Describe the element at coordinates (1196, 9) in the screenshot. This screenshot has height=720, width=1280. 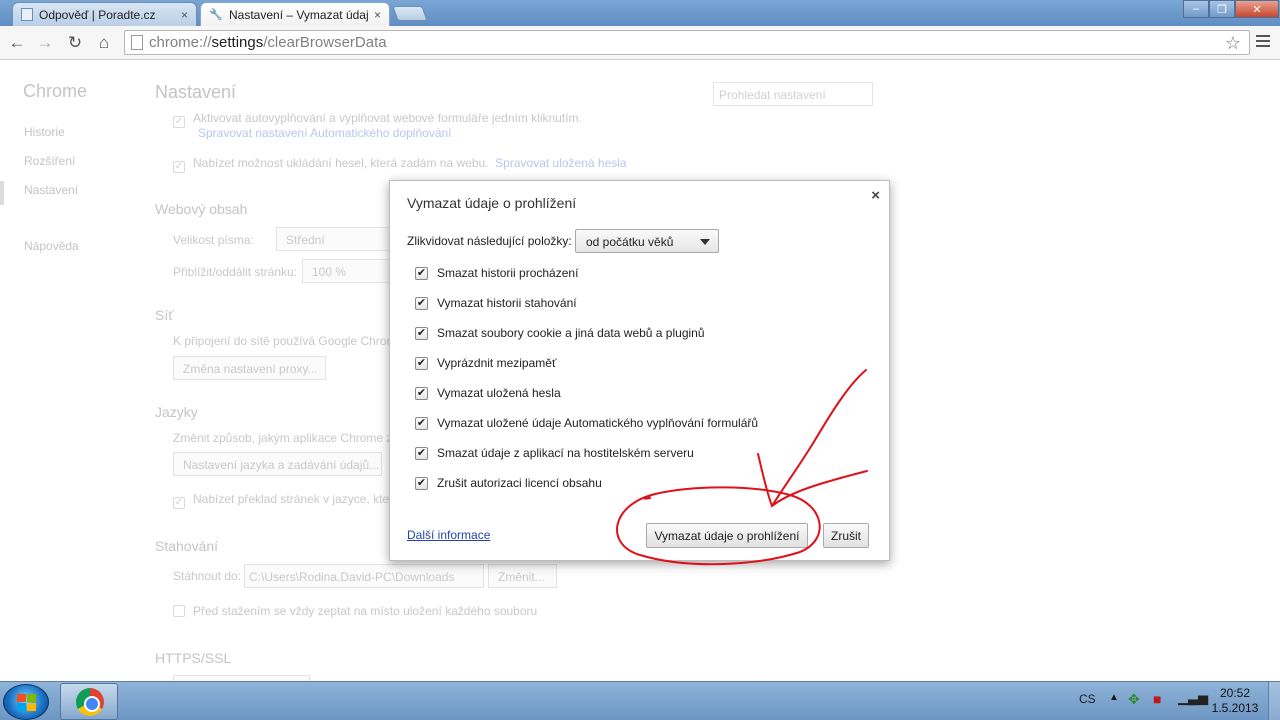
I see `minimize-button: –` at that location.